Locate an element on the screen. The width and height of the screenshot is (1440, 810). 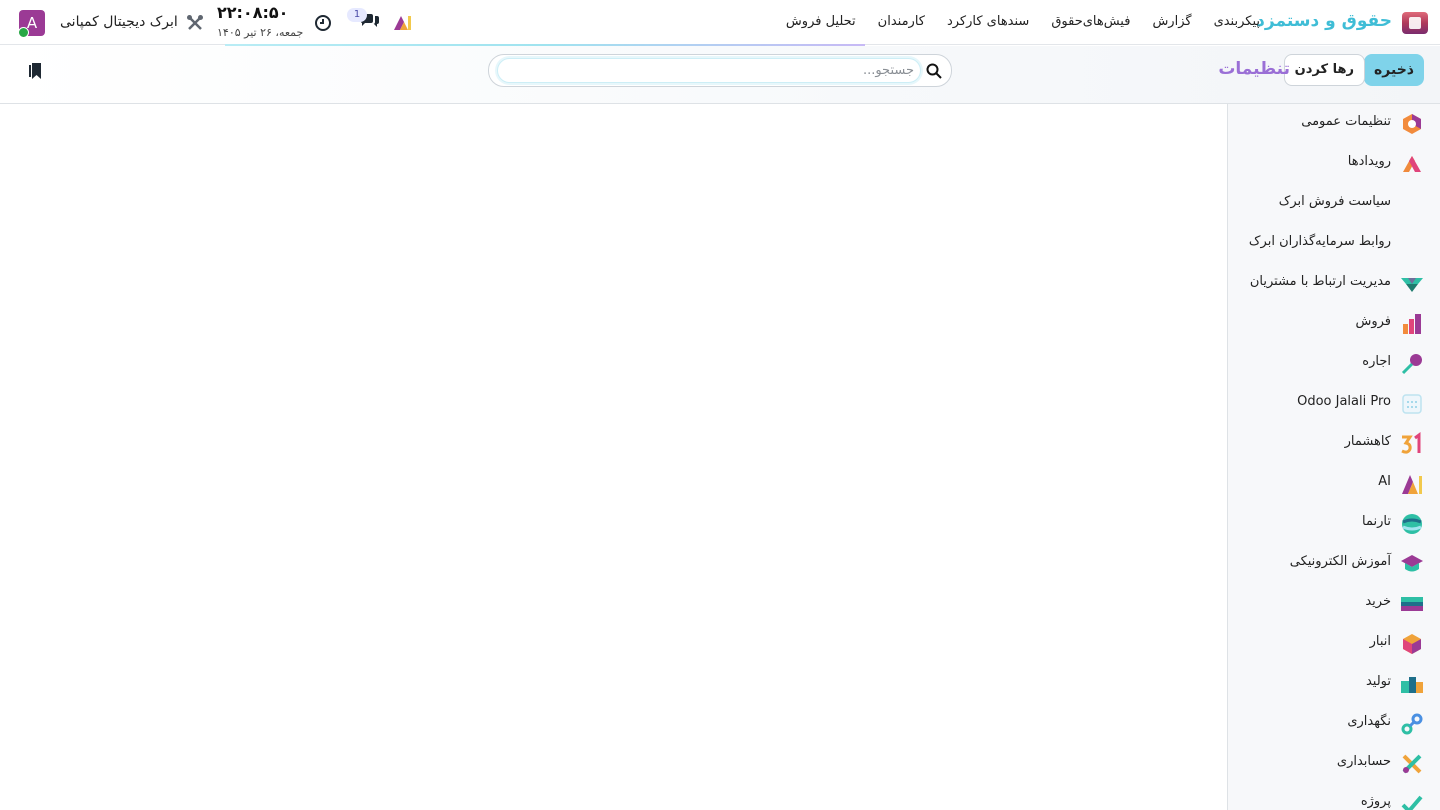
manufacturing-icon is located at coordinates (1412, 685).